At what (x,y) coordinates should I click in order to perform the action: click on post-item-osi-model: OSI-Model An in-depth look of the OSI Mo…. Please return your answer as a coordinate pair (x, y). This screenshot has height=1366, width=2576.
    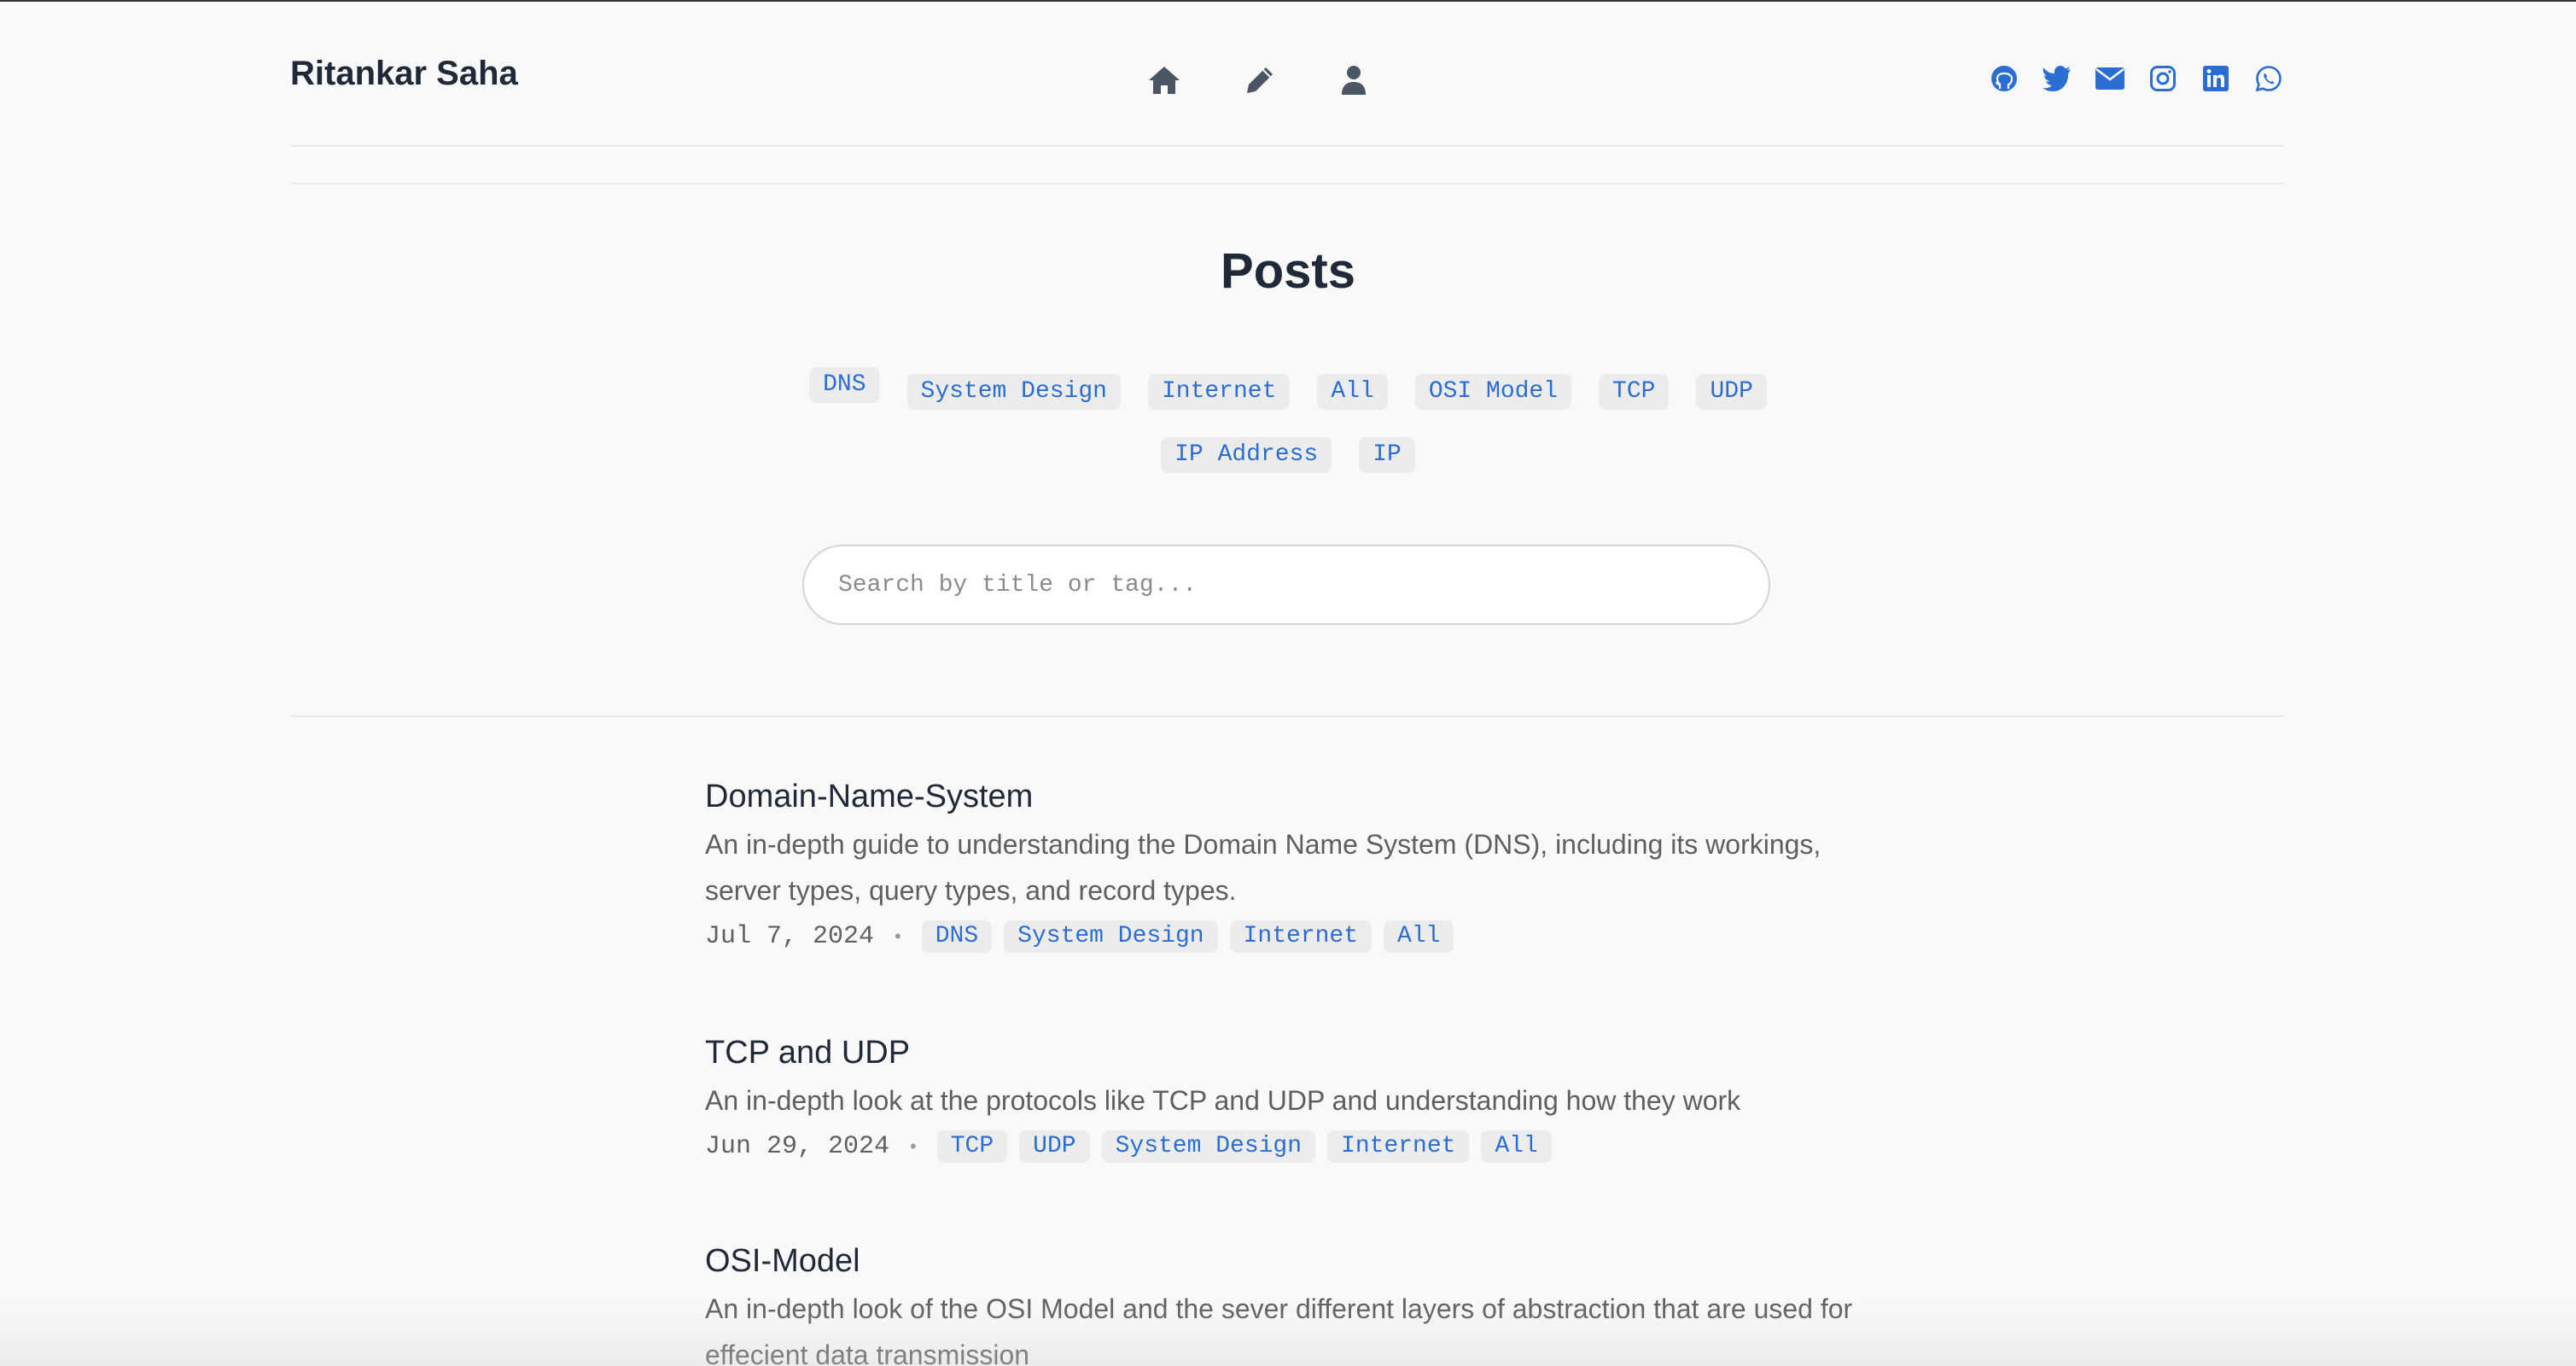
    Looking at the image, I should click on (1294, 1303).